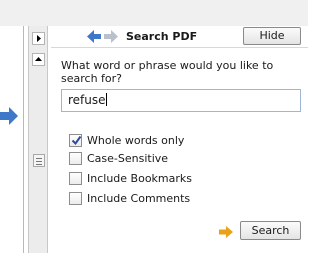 The height and width of the screenshot is (253, 320). What do you see at coordinates (87, 100) in the screenshot?
I see `search-query: refuse` at bounding box center [87, 100].